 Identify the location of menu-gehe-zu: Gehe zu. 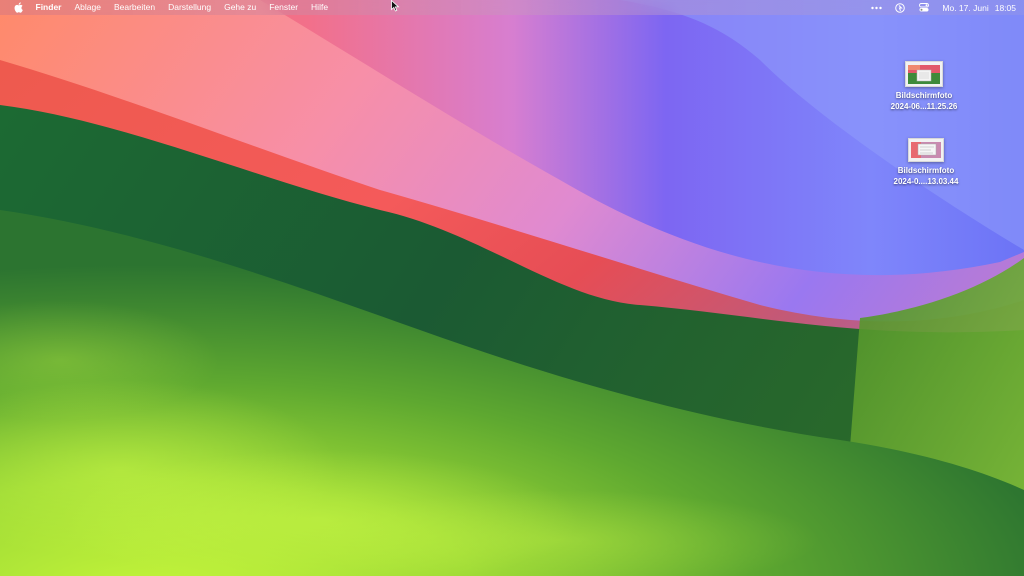
(240, 7).